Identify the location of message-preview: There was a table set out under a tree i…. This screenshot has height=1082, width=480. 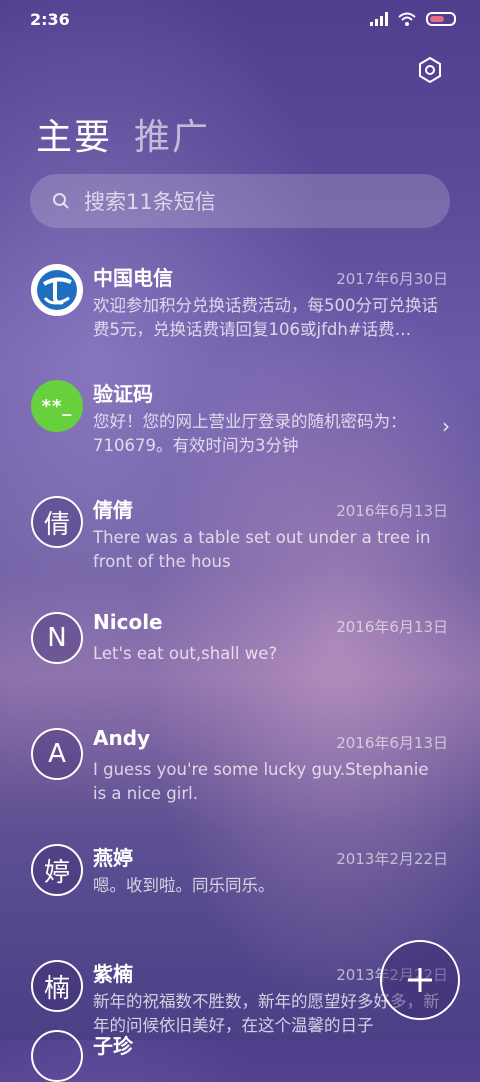
(262, 549).